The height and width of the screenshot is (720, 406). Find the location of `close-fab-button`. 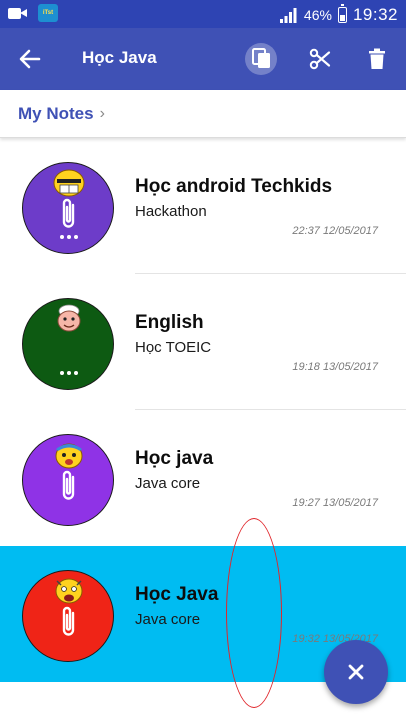

close-fab-button is located at coordinates (356, 672).